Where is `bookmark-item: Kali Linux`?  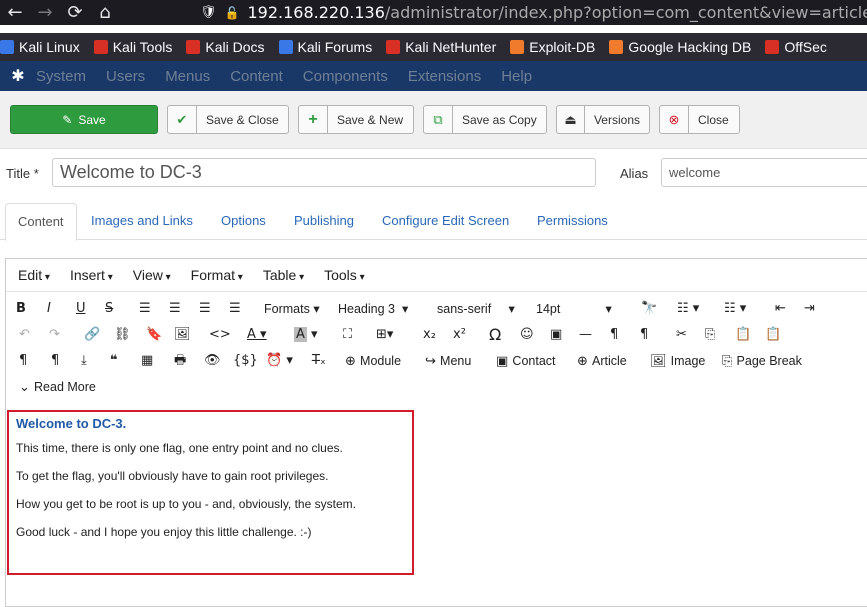 bookmark-item: Kali Linux is located at coordinates (40, 47).